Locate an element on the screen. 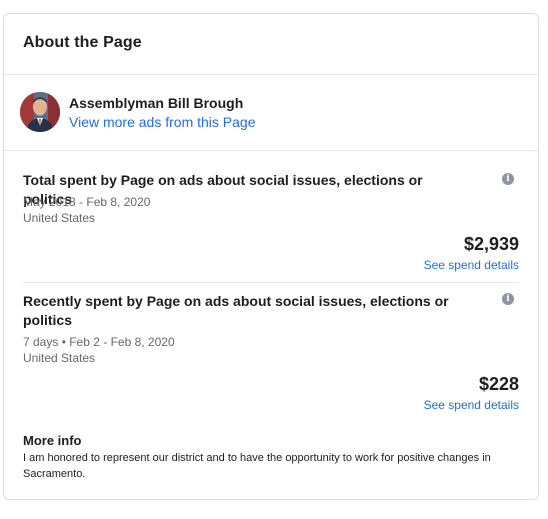 The height and width of the screenshot is (519, 548). recent-see-spend-details-link: See spend details is located at coordinates (471, 405).